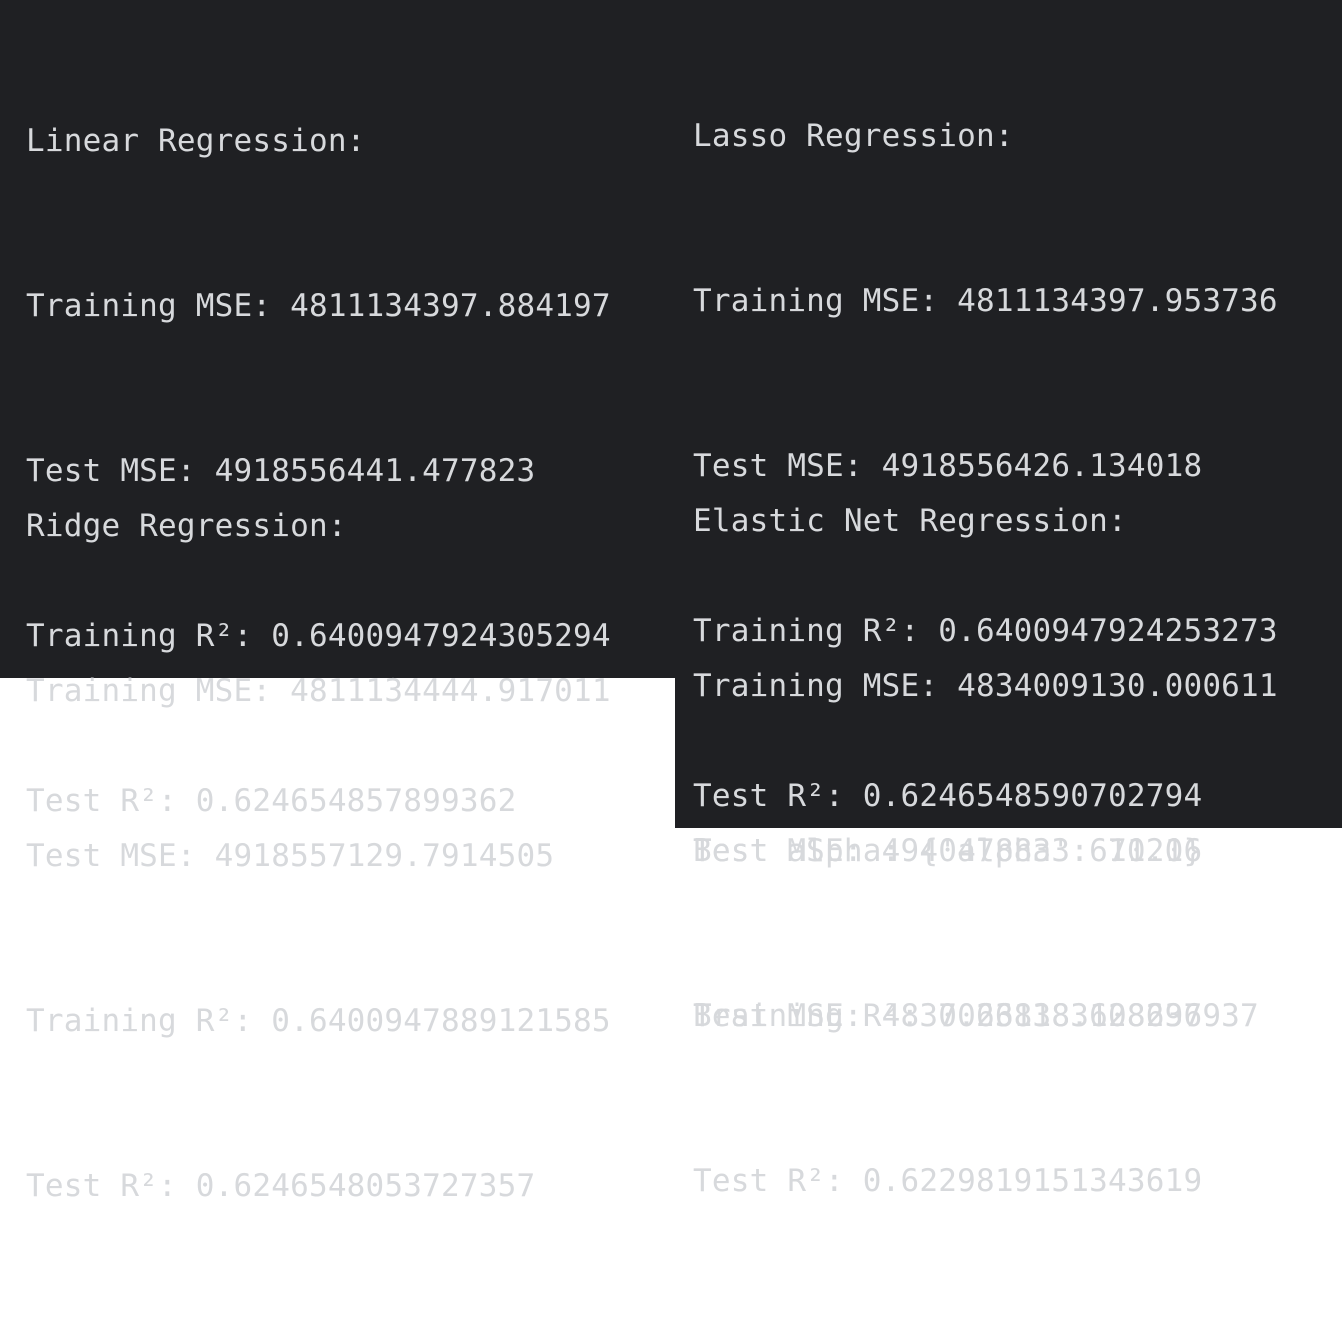  Describe the element at coordinates (948, 1016) in the screenshot. I see `best-mse: Best MSE: 4837026118.128297` at that location.